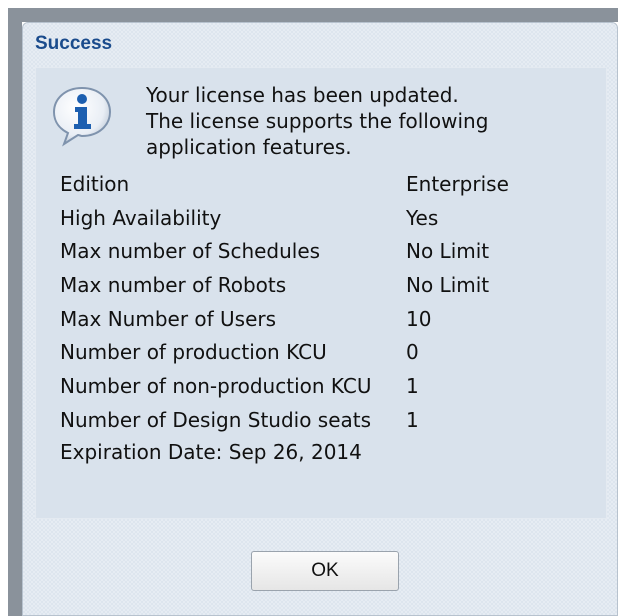  Describe the element at coordinates (419, 318) in the screenshot. I see `feature-value: 10` at that location.